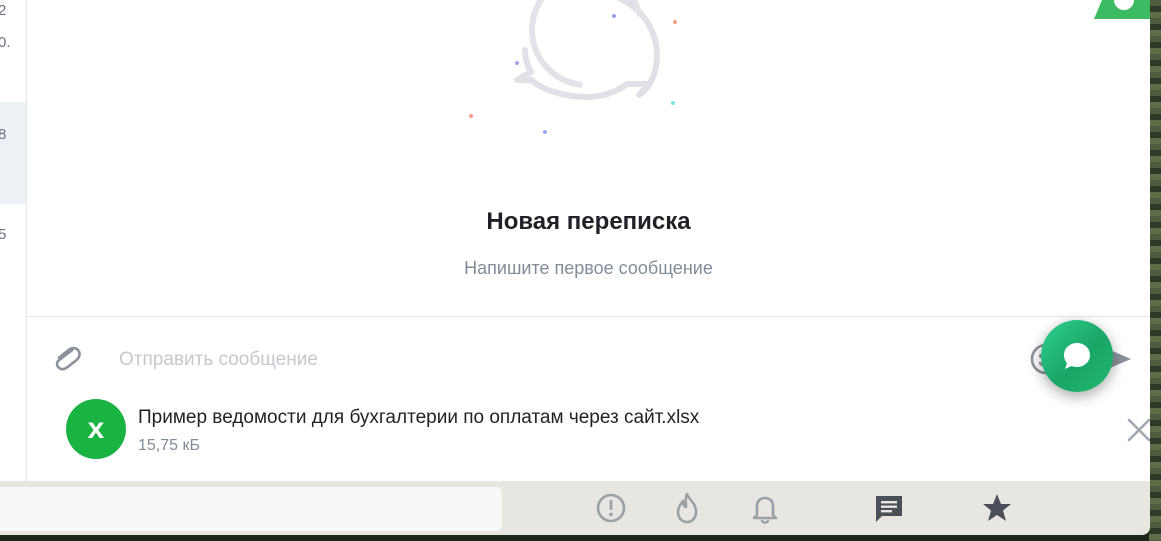 The width and height of the screenshot is (1161, 541). I want to click on list-fragment: 8, so click(3, 134).